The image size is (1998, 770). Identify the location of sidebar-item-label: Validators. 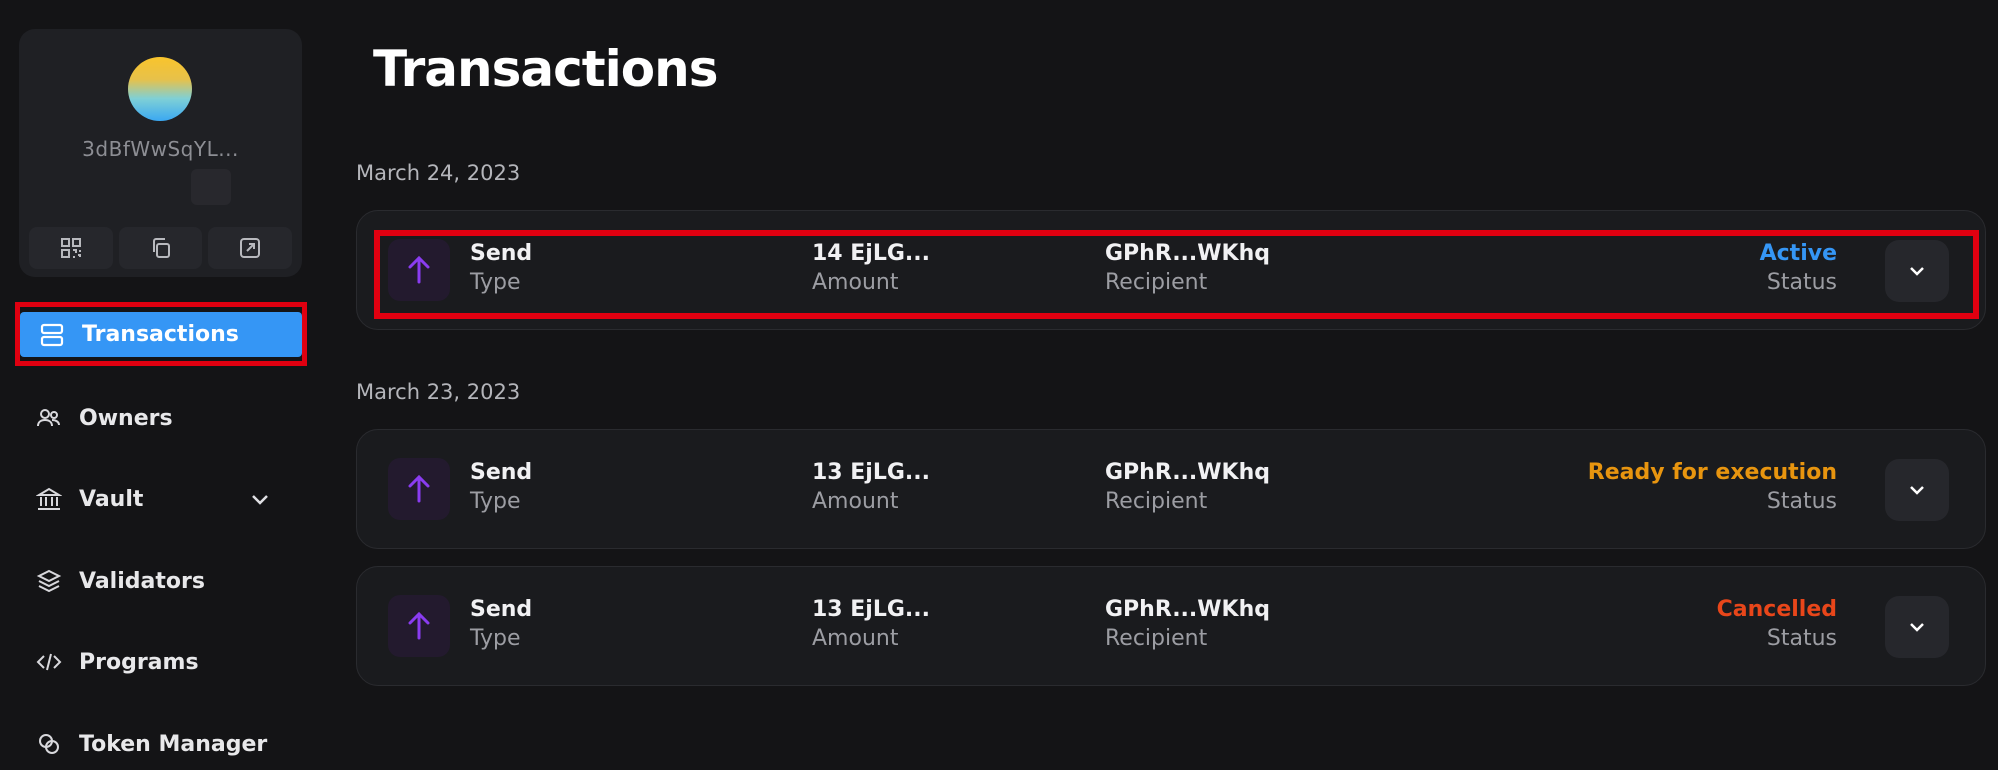
(142, 581).